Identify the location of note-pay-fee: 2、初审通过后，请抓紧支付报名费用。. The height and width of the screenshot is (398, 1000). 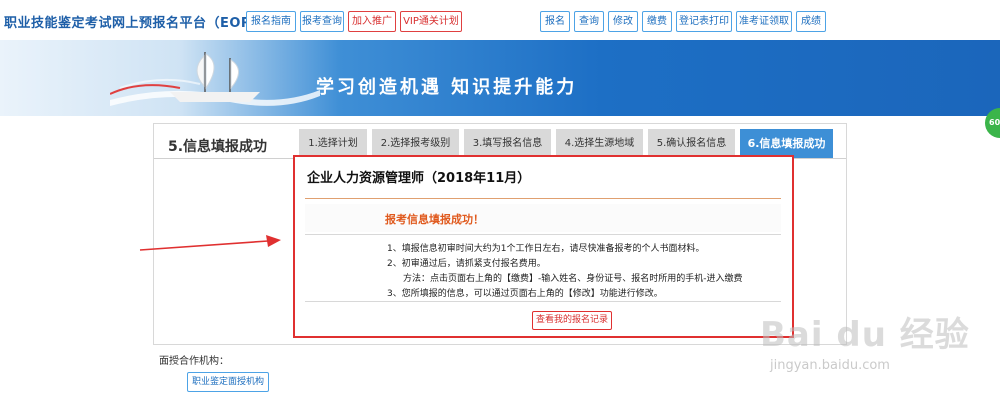
(466, 264).